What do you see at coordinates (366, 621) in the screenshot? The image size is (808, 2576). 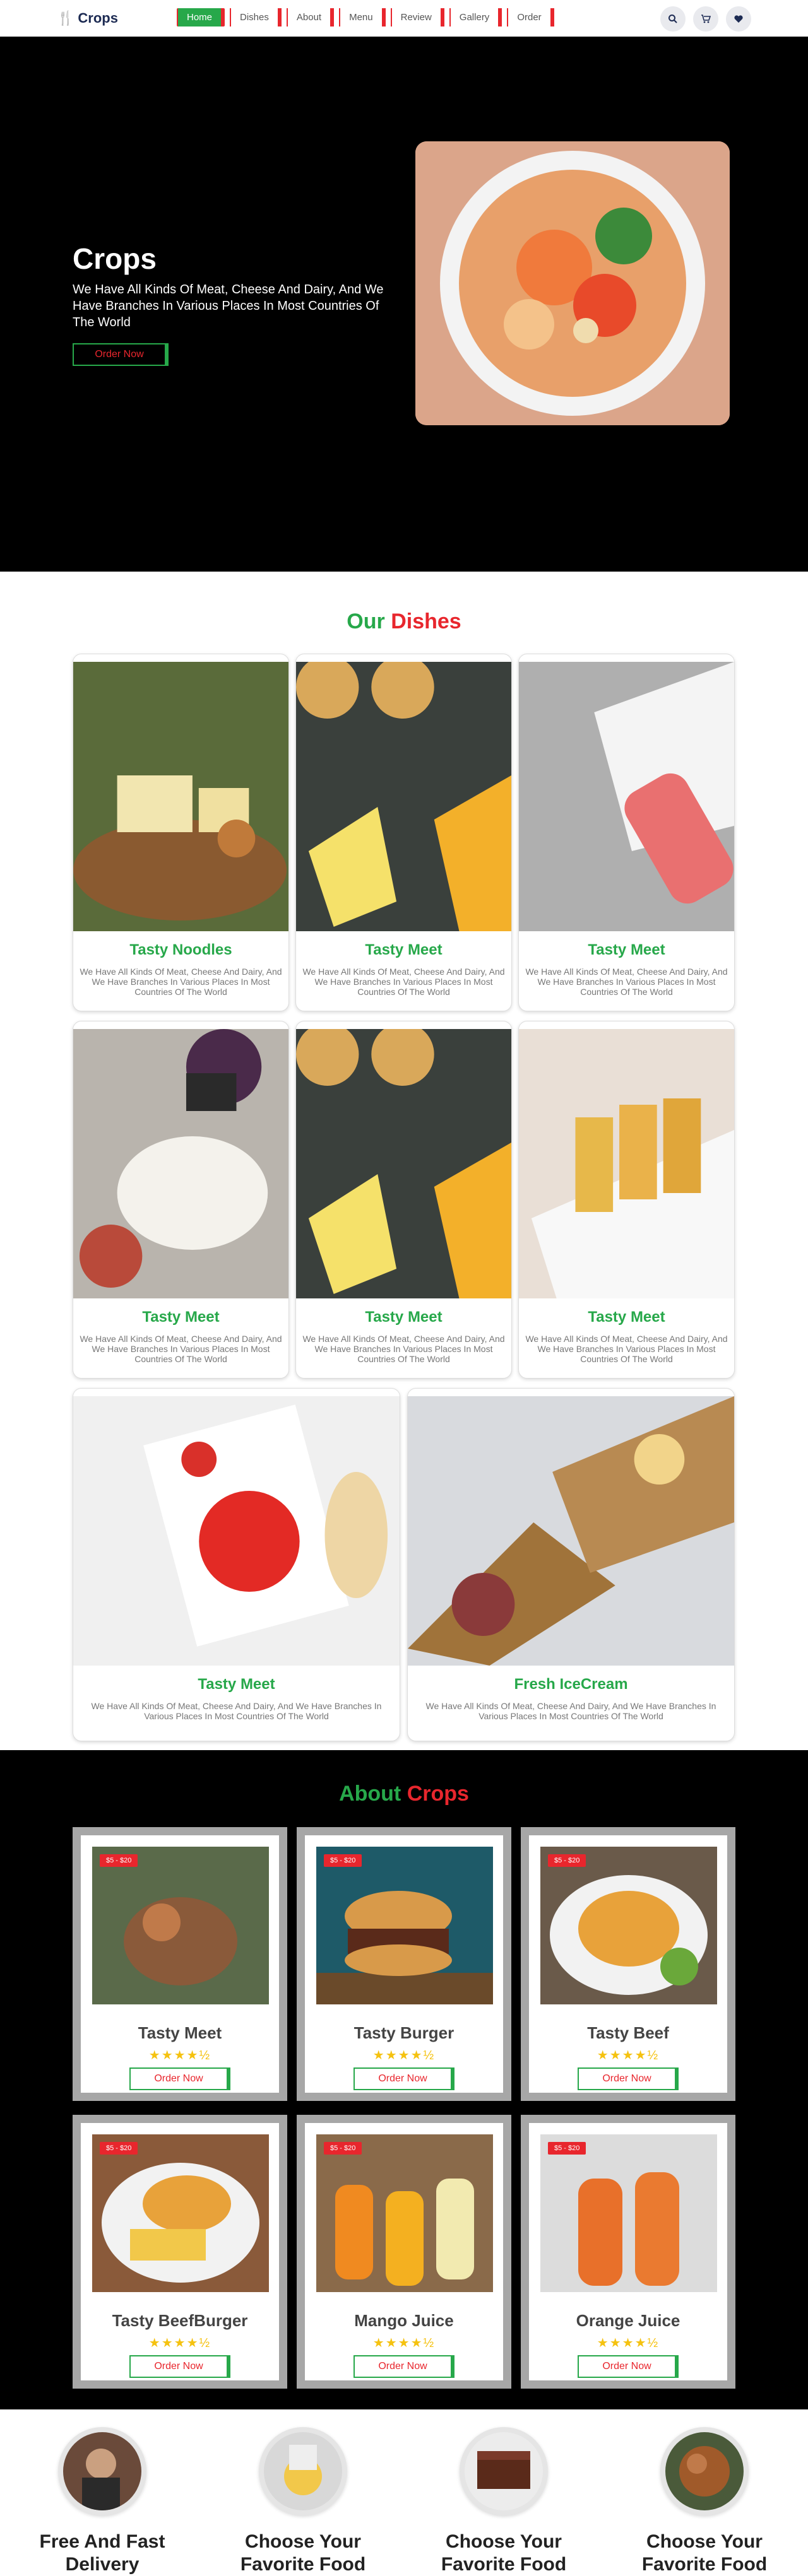 I see `dishes-heading-part-1: Our` at bounding box center [366, 621].